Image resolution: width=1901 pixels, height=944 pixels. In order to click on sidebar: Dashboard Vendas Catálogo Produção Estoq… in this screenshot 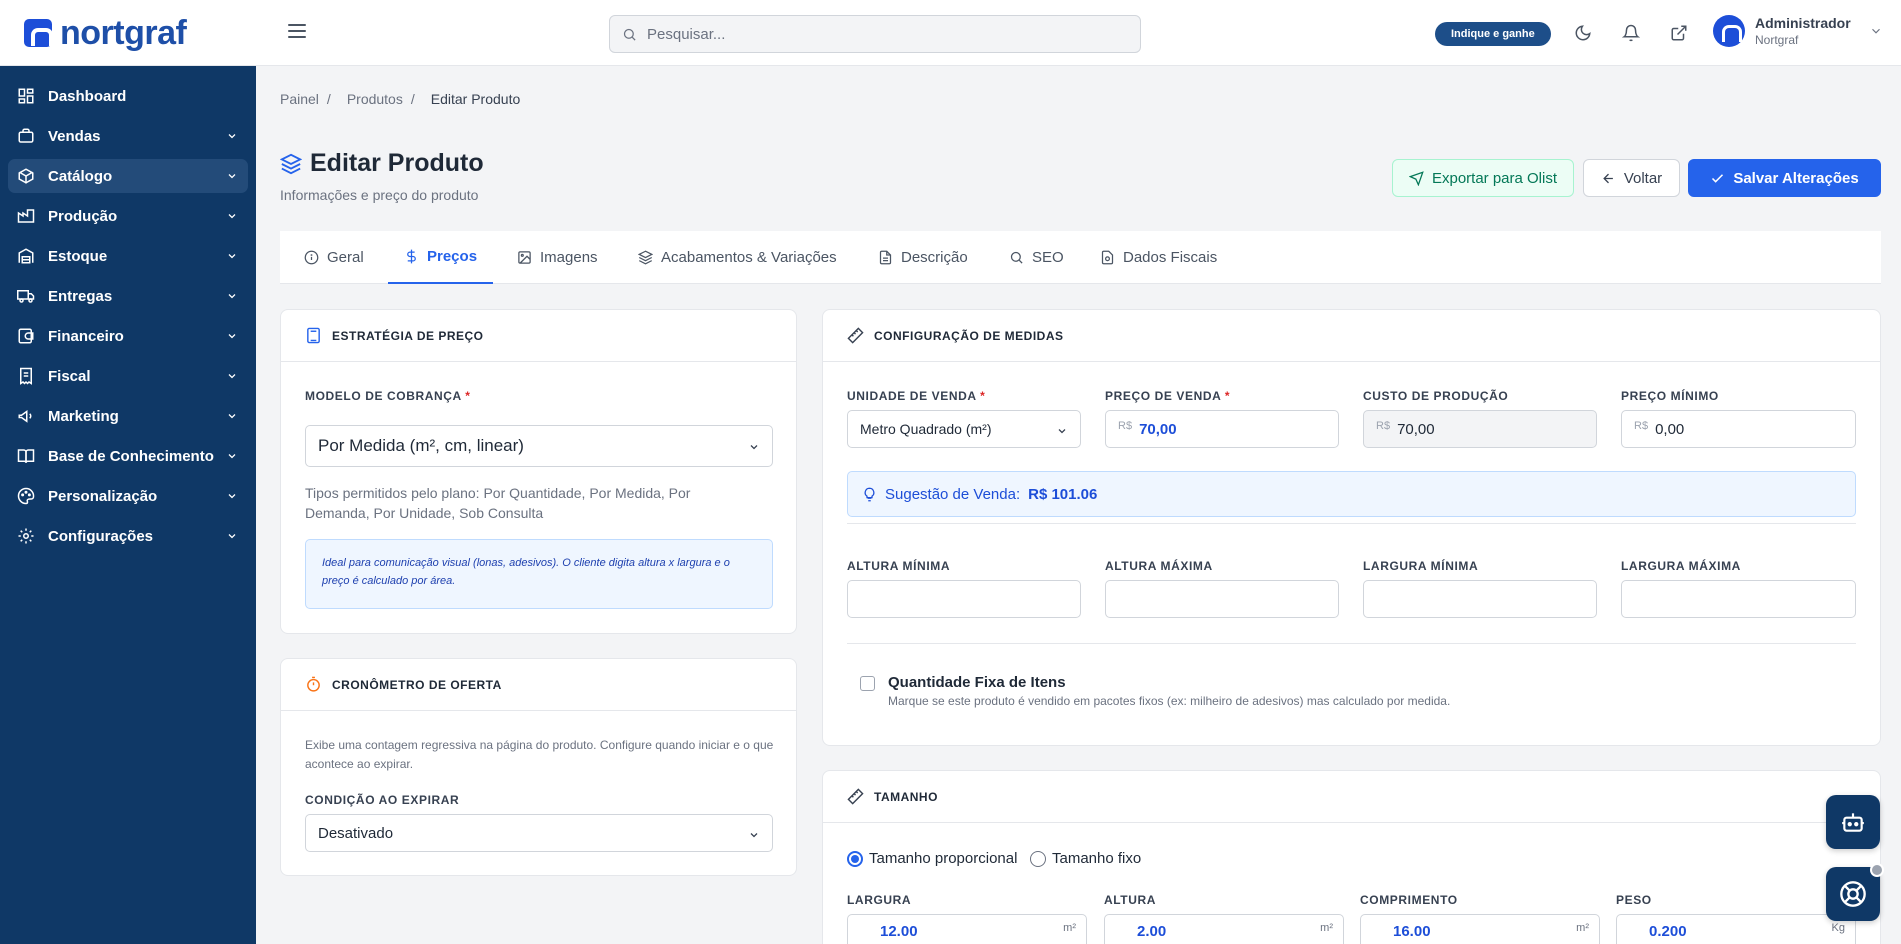, I will do `click(128, 505)`.